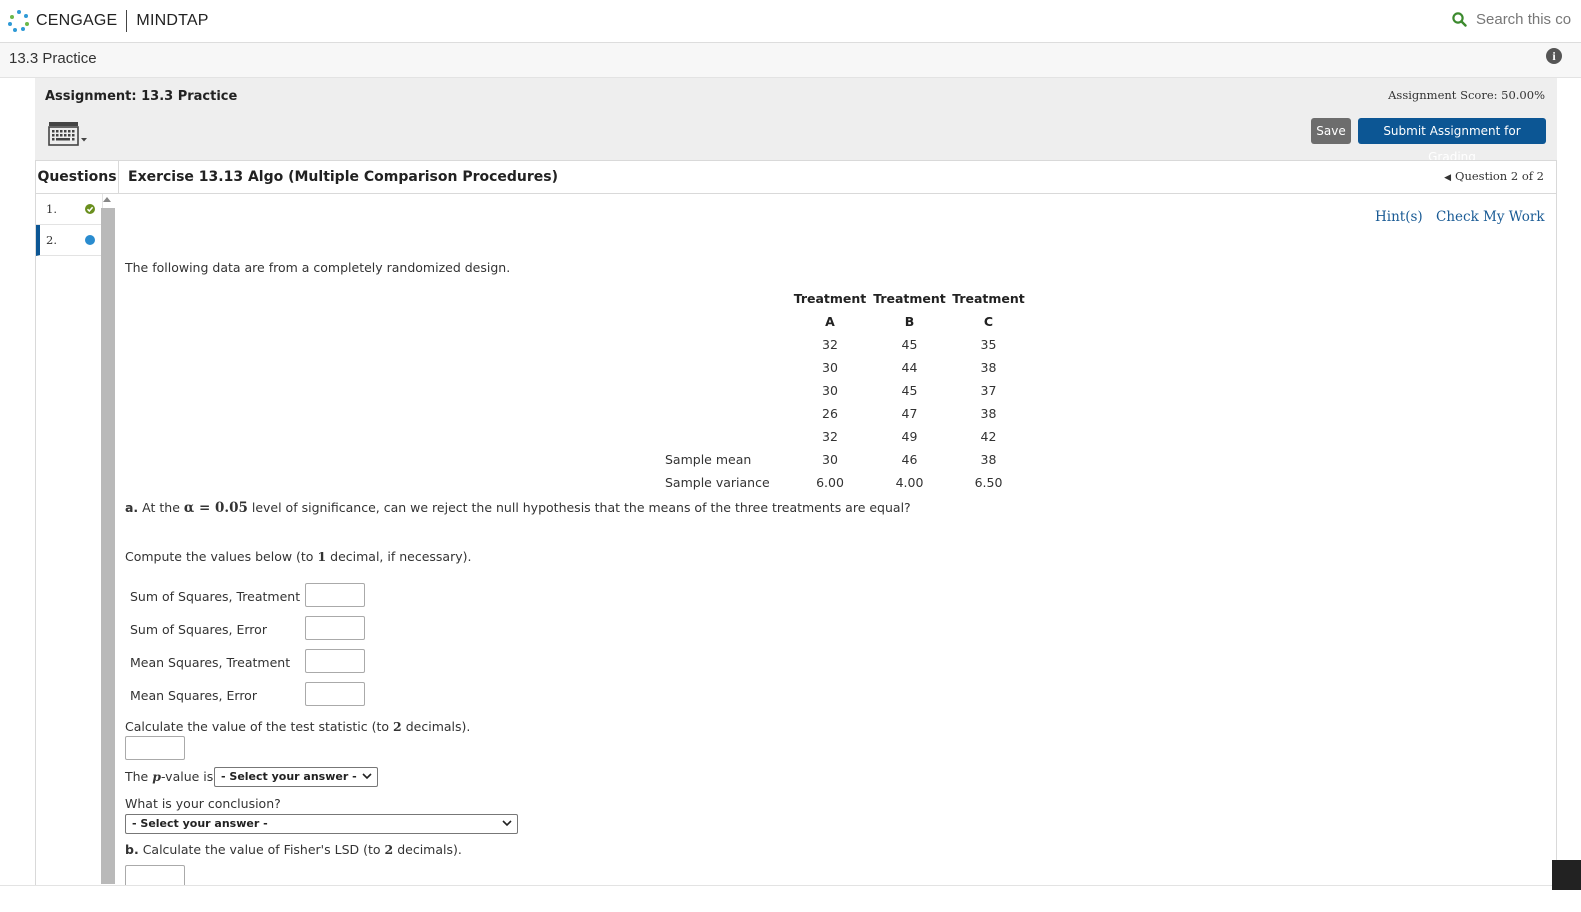 Image resolution: width=1581 pixels, height=912 pixels. Describe the element at coordinates (846, 482) in the screenshot. I see `sample-variance-row: Sample variance 6.00 4.00 6.50` at that location.